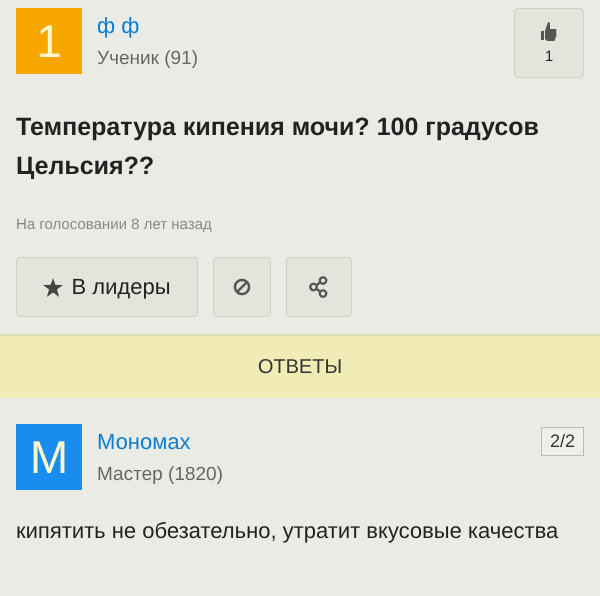 The width and height of the screenshot is (600, 596). I want to click on like-button: 1, so click(549, 43).